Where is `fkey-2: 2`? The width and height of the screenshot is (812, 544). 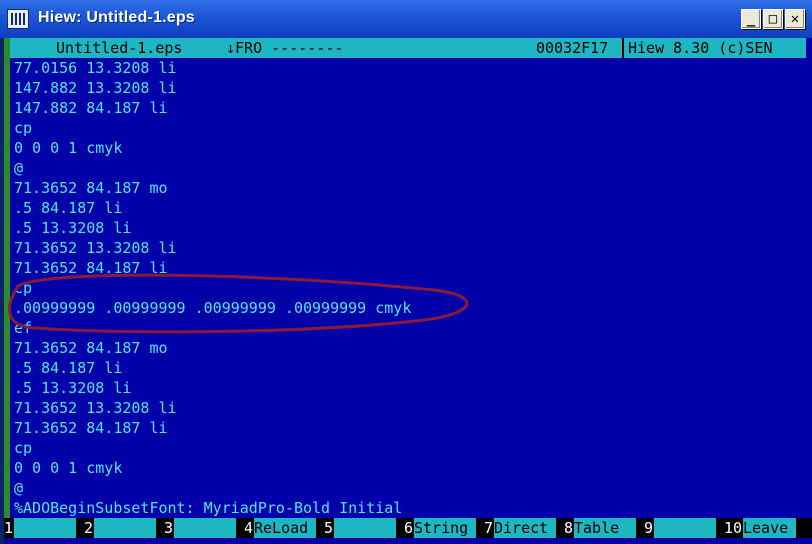 fkey-2: 2 is located at coordinates (124, 528).